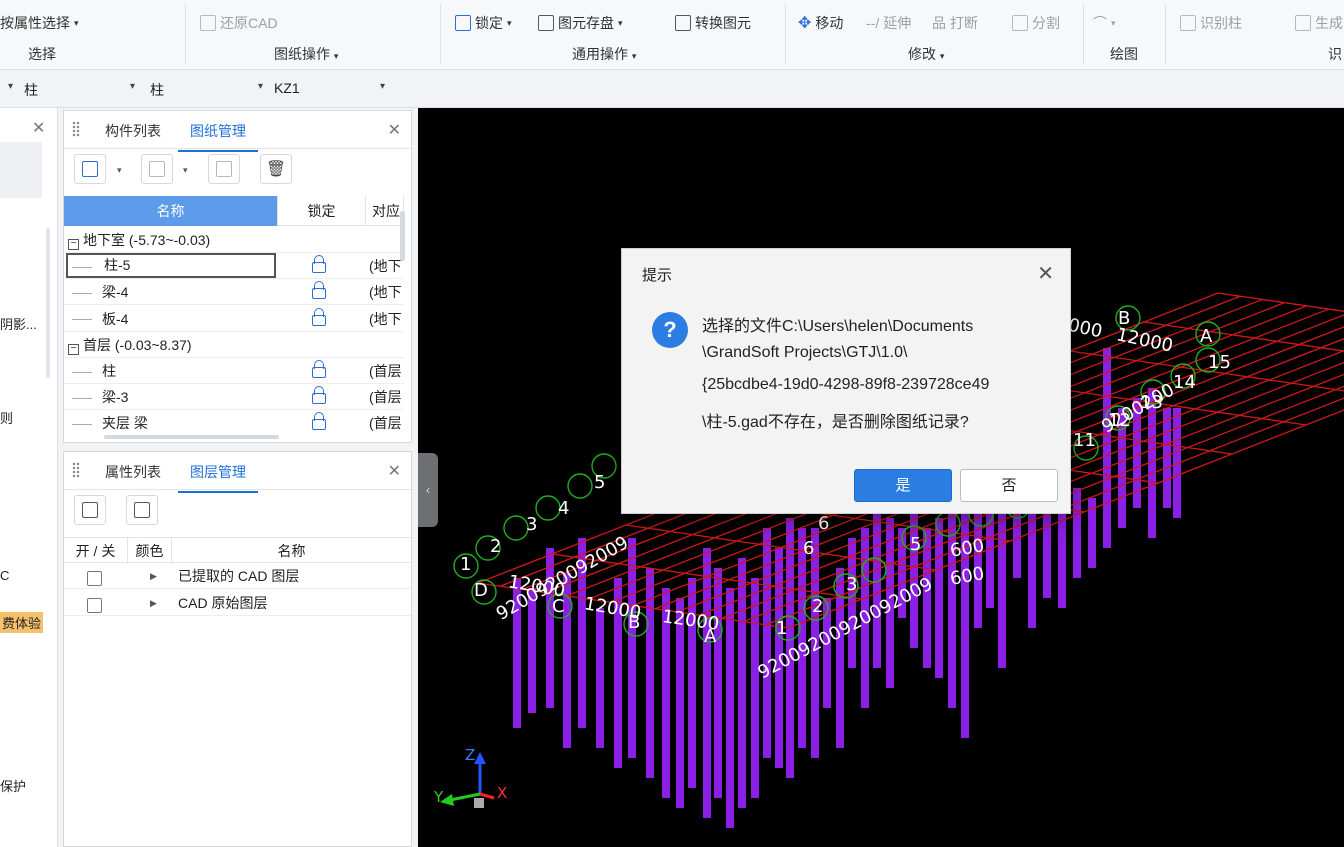 This screenshot has height=847, width=1344. Describe the element at coordinates (42, 54) in the screenshot. I see `group-label-select: 选择` at that location.